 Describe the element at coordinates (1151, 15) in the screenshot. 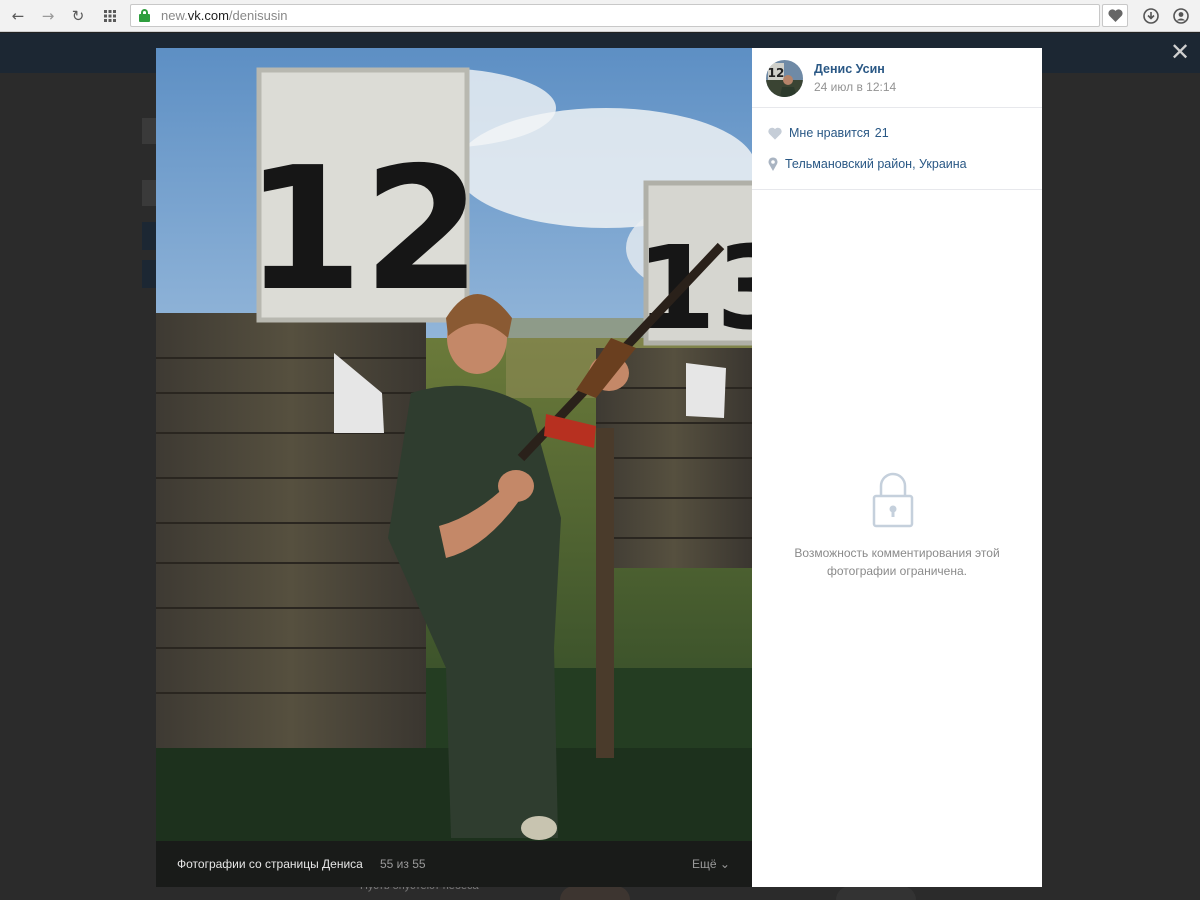

I see `download-icon` at that location.